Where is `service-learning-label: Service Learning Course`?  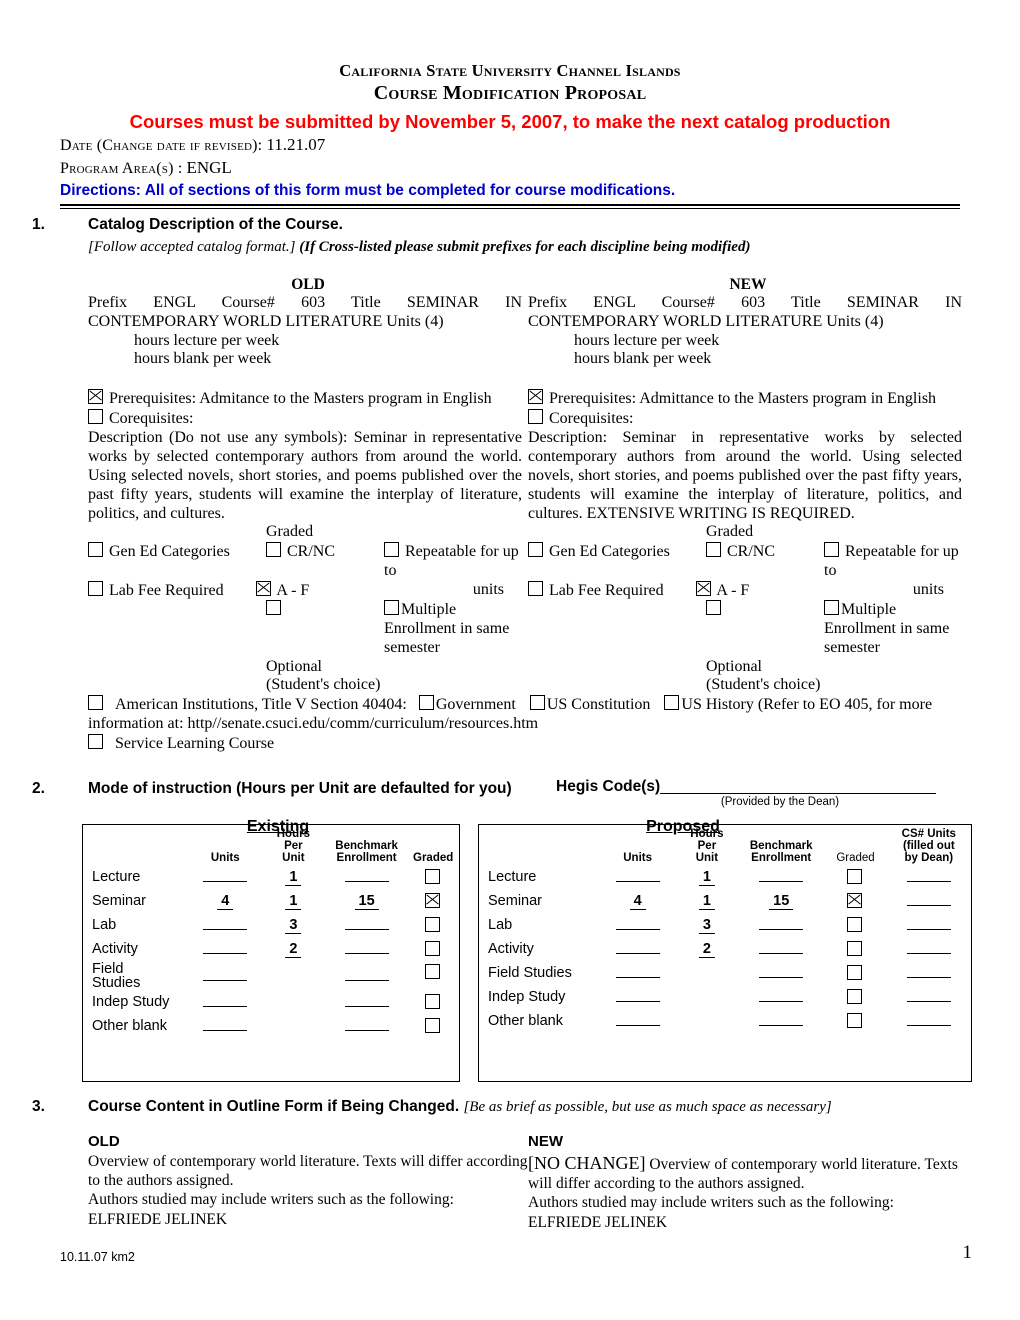
service-learning-label: Service Learning Course is located at coordinates (195, 743).